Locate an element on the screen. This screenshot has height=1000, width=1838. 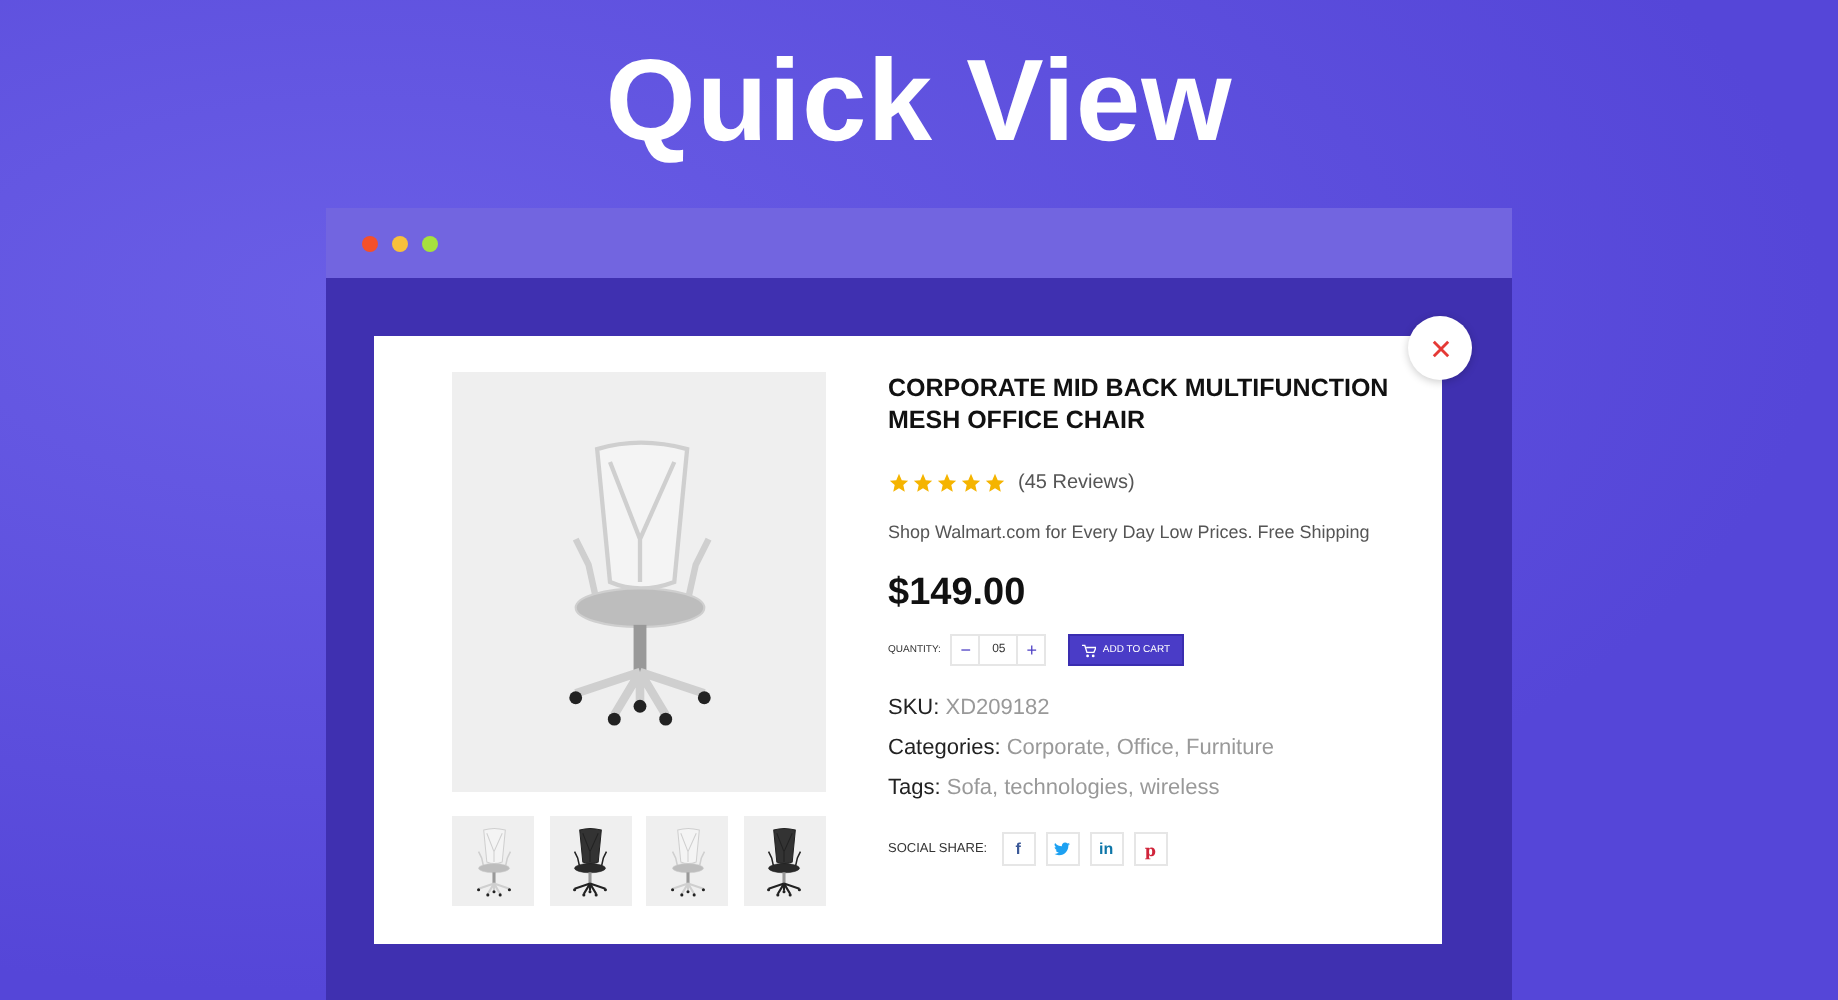
product-meta-line: Tags: Sofa, technologies, wireless is located at coordinates (1055, 789).